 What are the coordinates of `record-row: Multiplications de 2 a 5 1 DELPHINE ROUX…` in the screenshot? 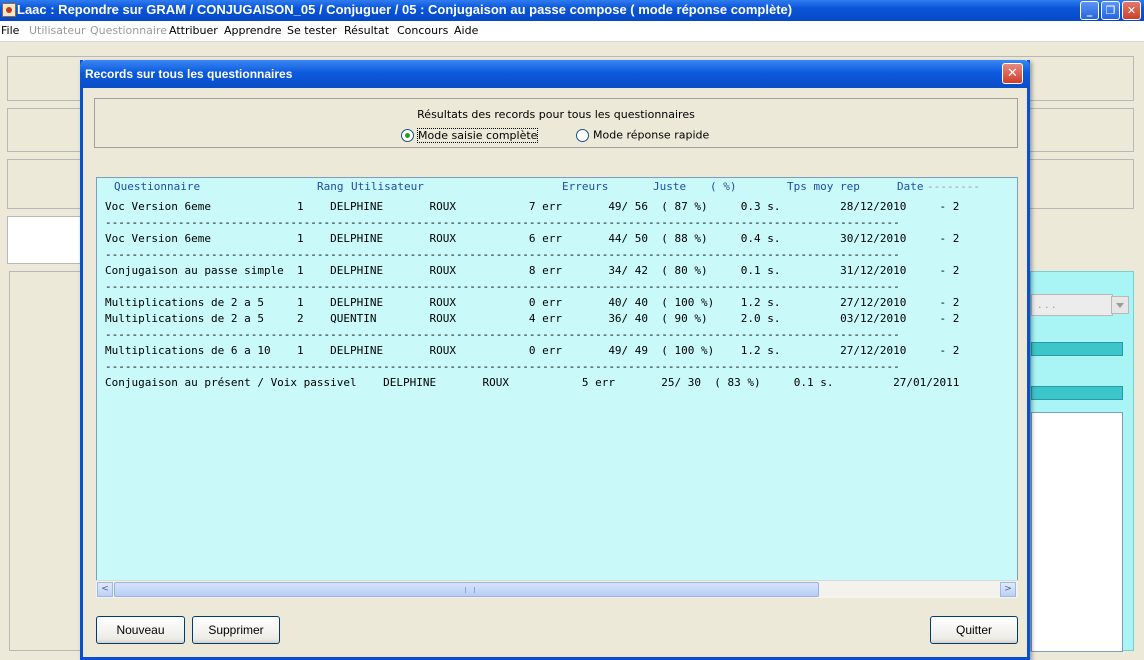 It's located at (532, 302).